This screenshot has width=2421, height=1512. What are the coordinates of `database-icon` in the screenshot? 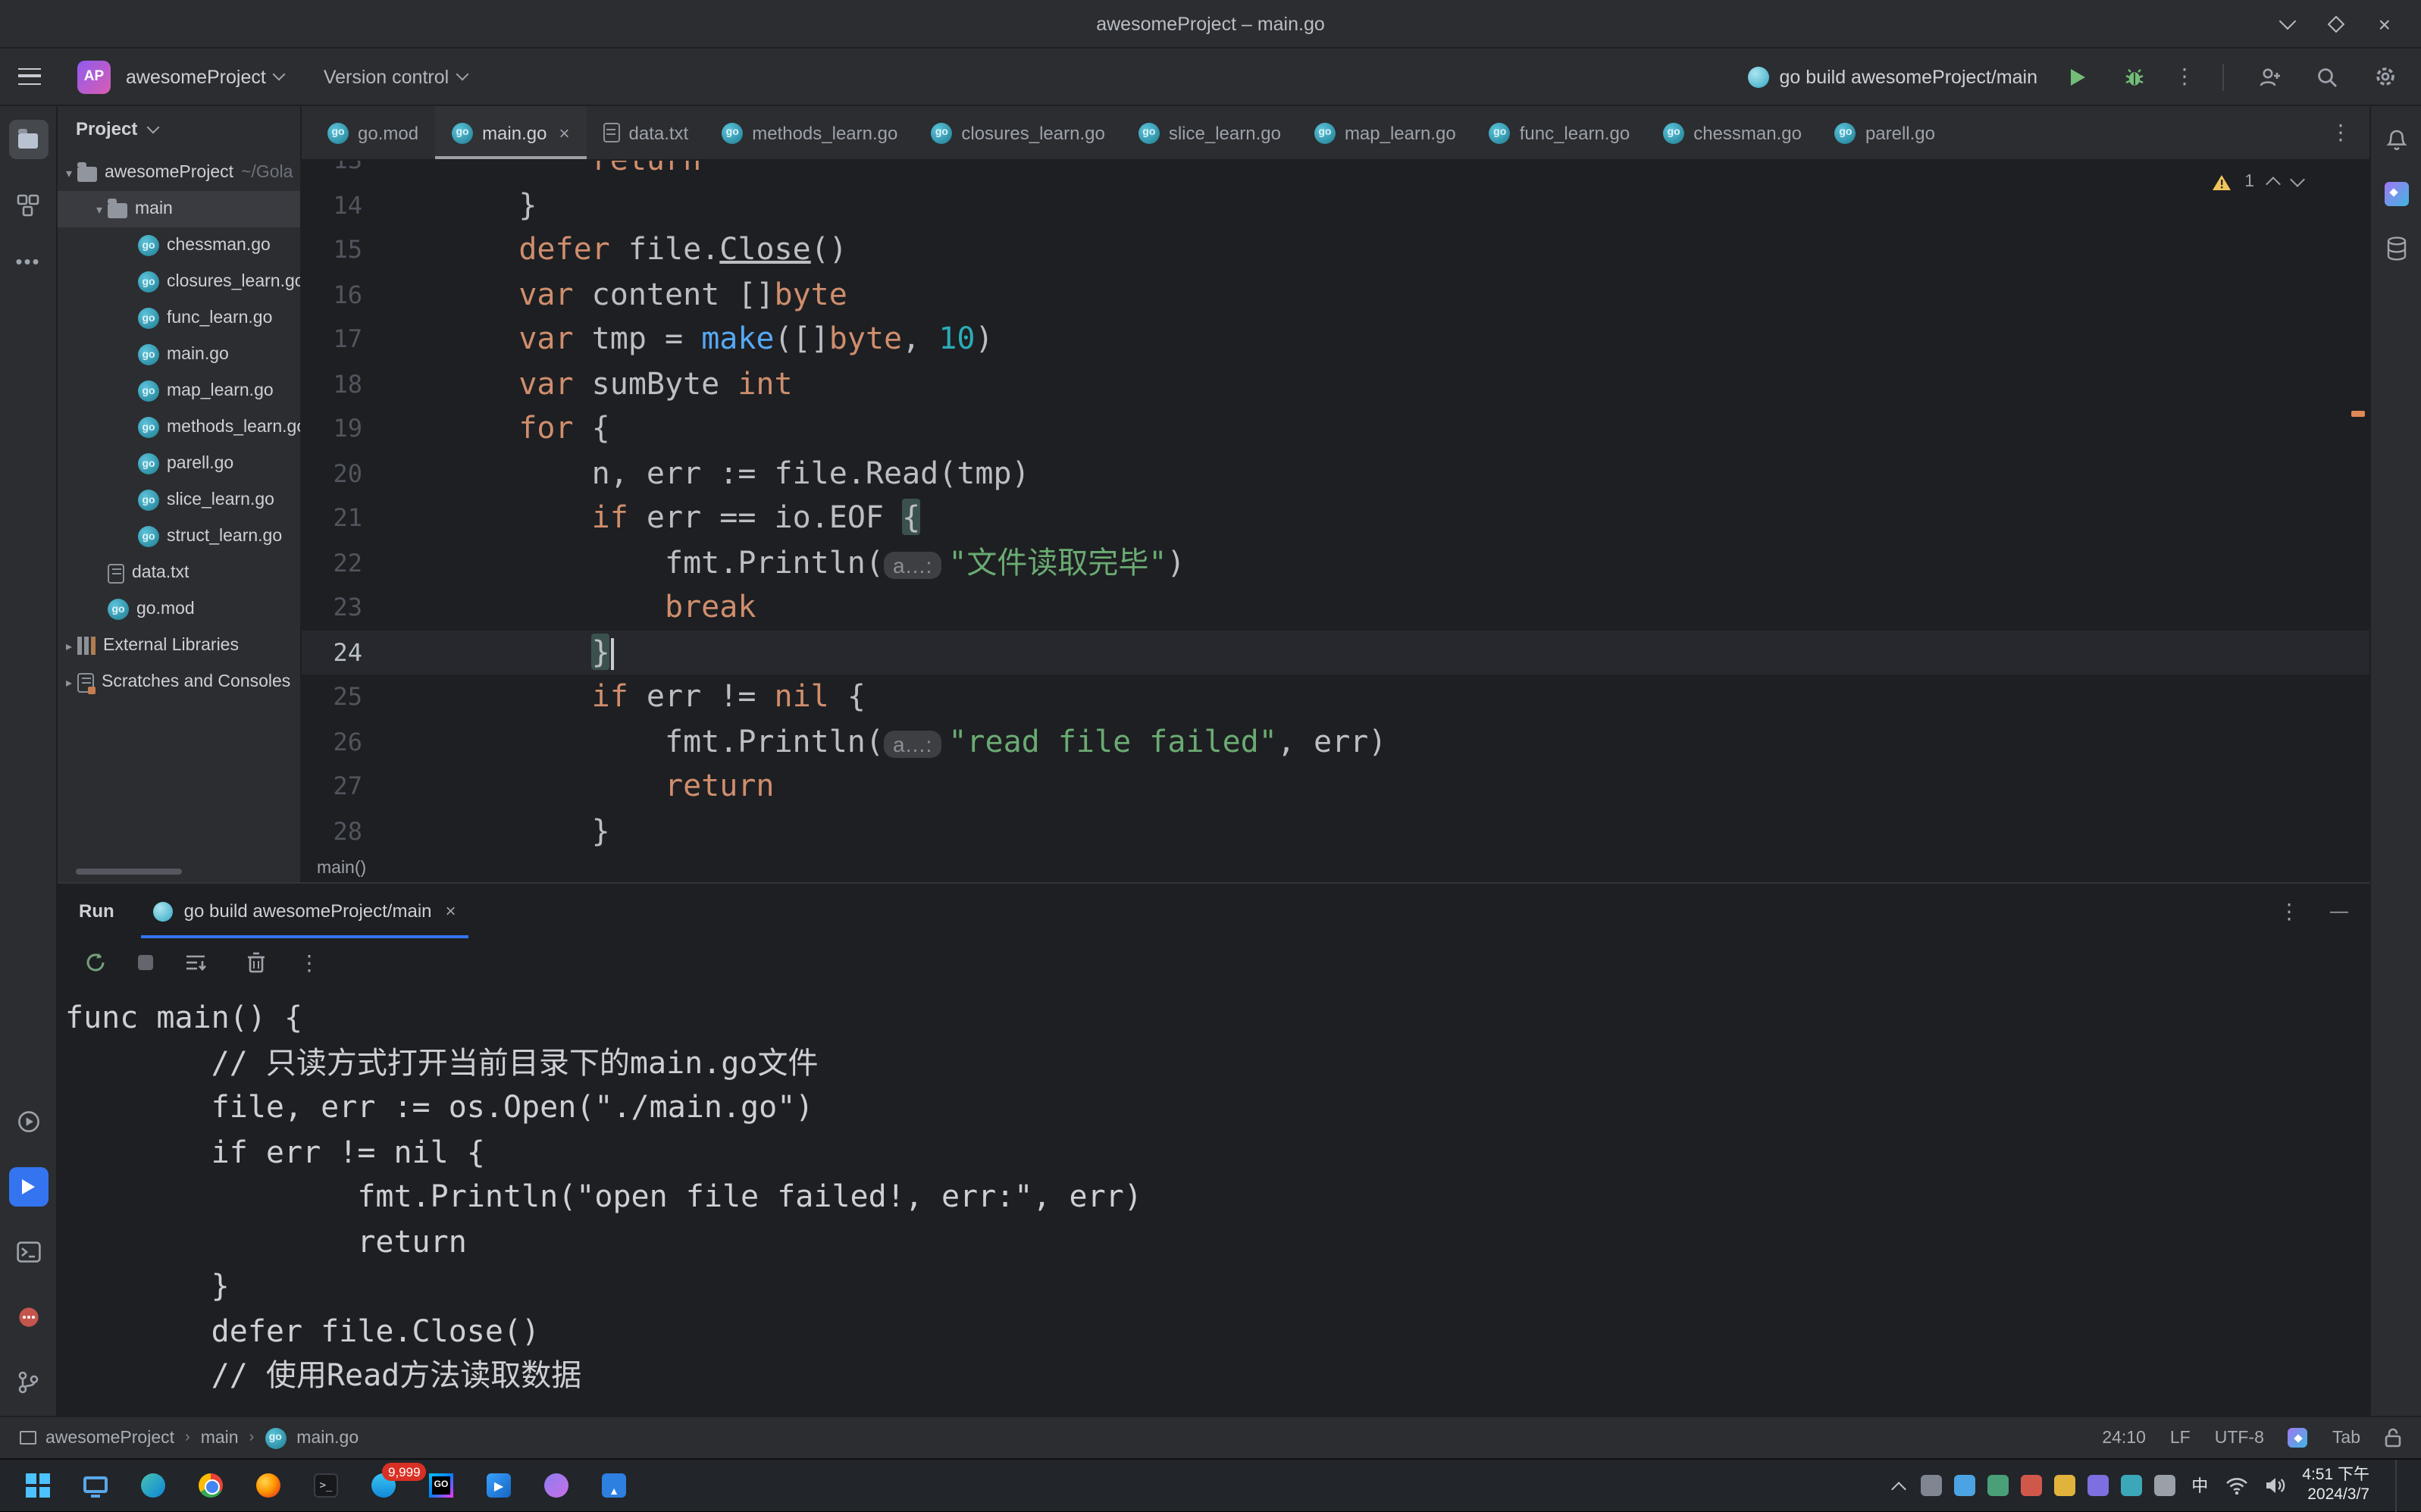 It's located at (2396, 249).